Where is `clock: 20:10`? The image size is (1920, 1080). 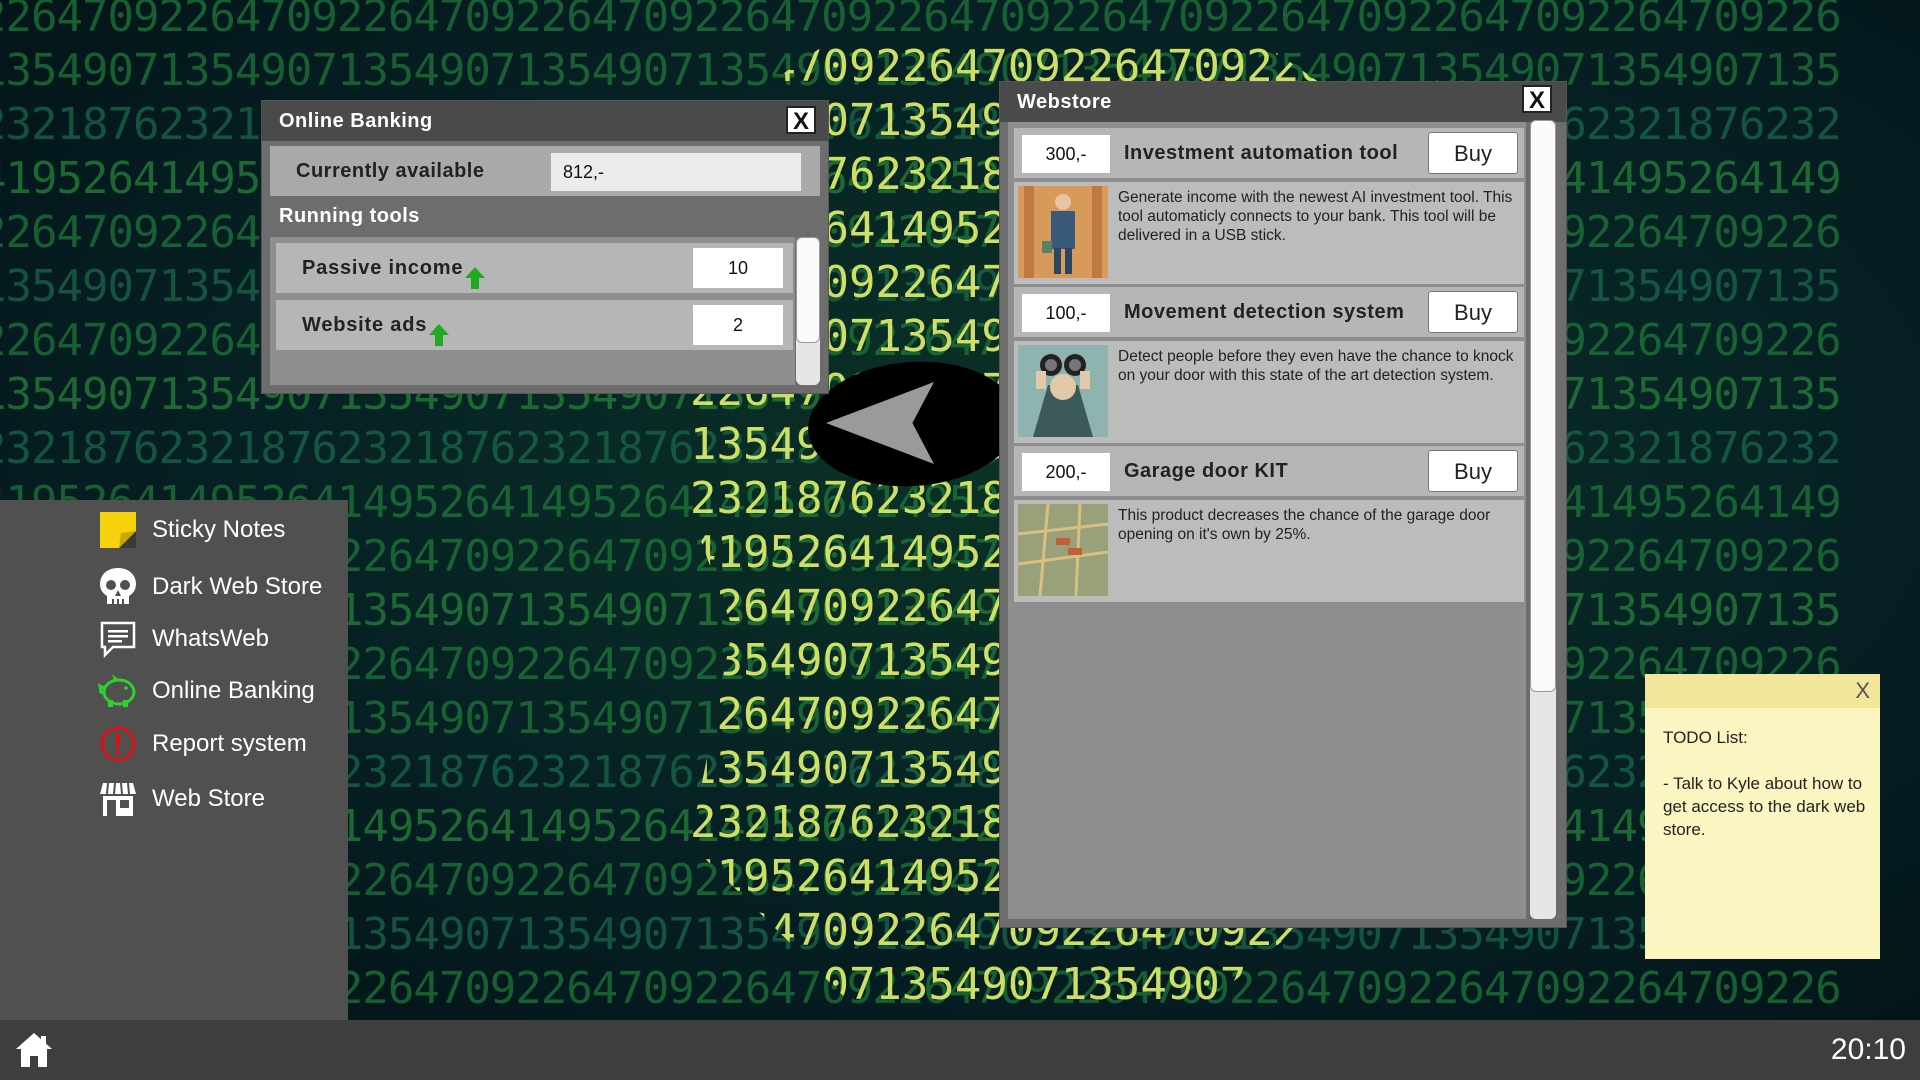 clock: 20:10 is located at coordinates (1868, 1049).